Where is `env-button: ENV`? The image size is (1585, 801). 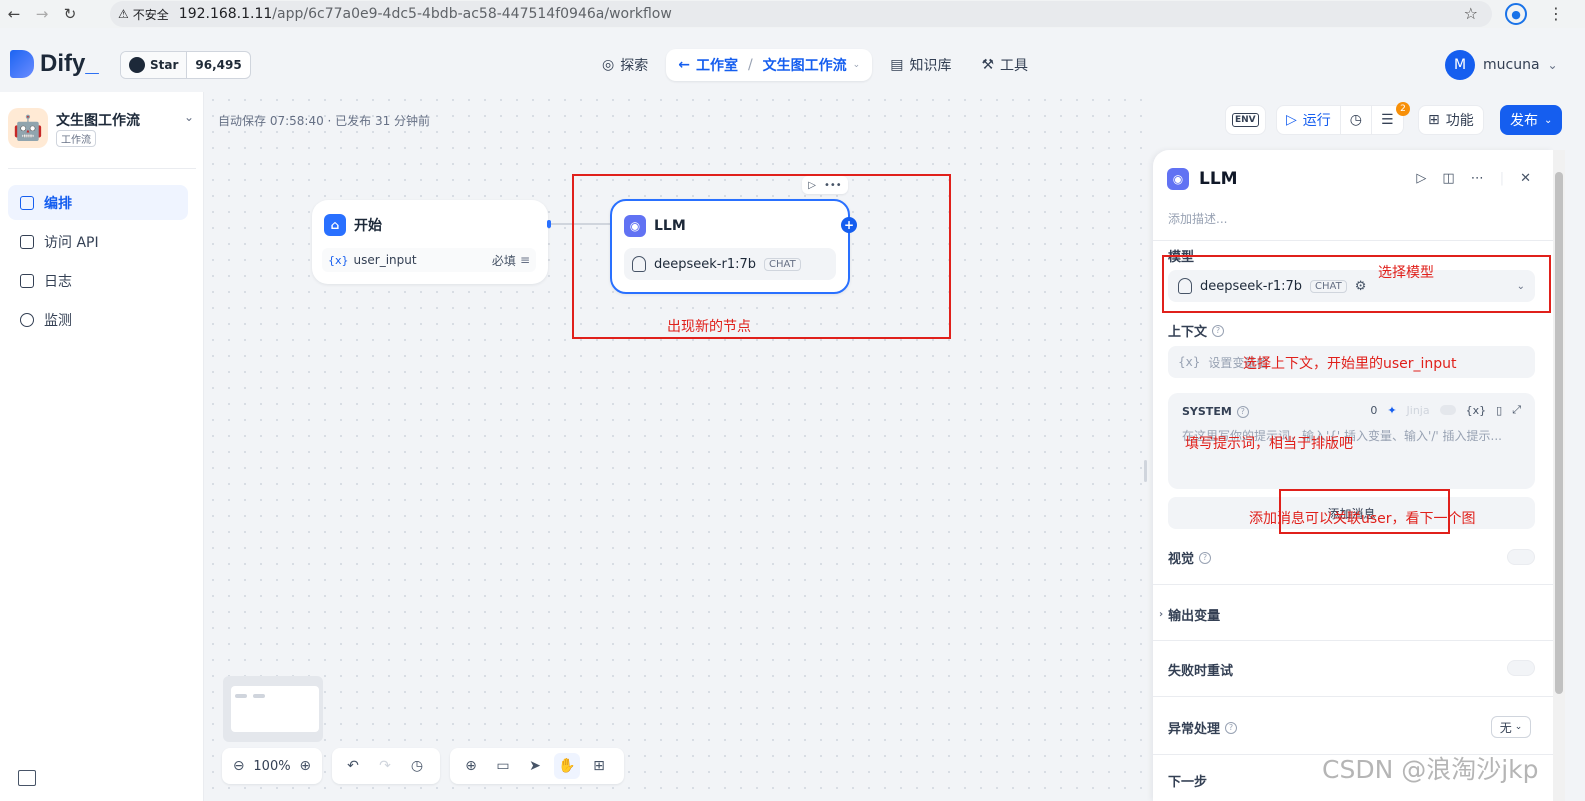 env-button: ENV is located at coordinates (1245, 120).